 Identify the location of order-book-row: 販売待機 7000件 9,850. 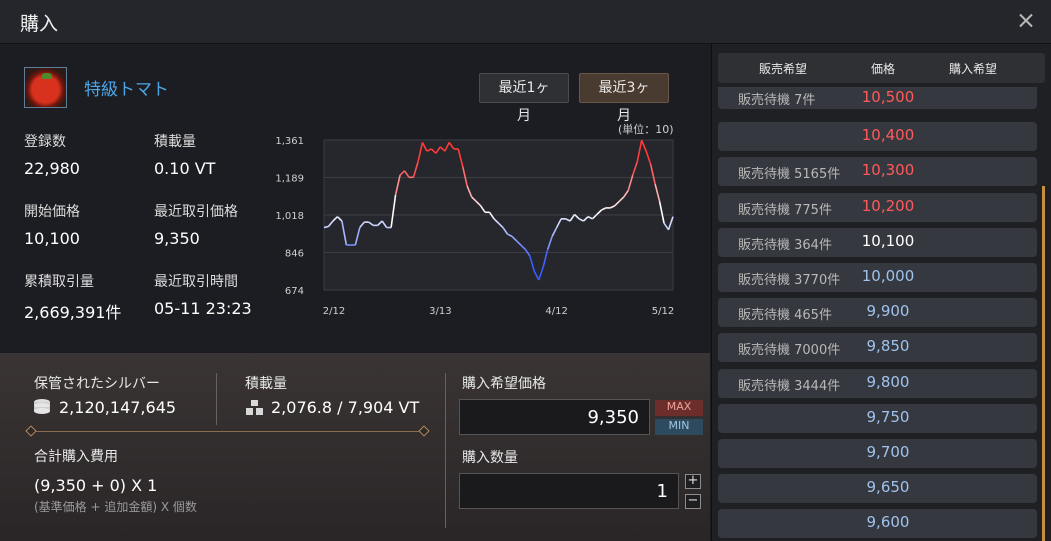
(877, 348).